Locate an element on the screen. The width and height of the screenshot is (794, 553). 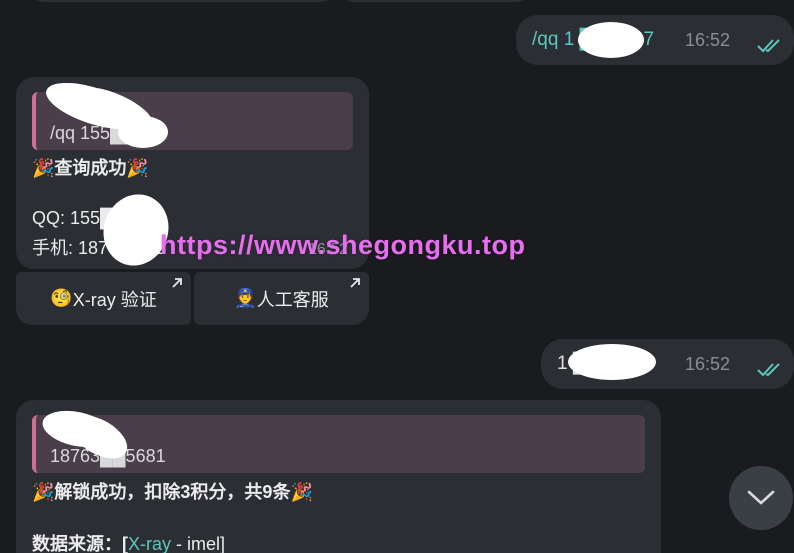
police-officer-icon: 👮 is located at coordinates (245, 298).